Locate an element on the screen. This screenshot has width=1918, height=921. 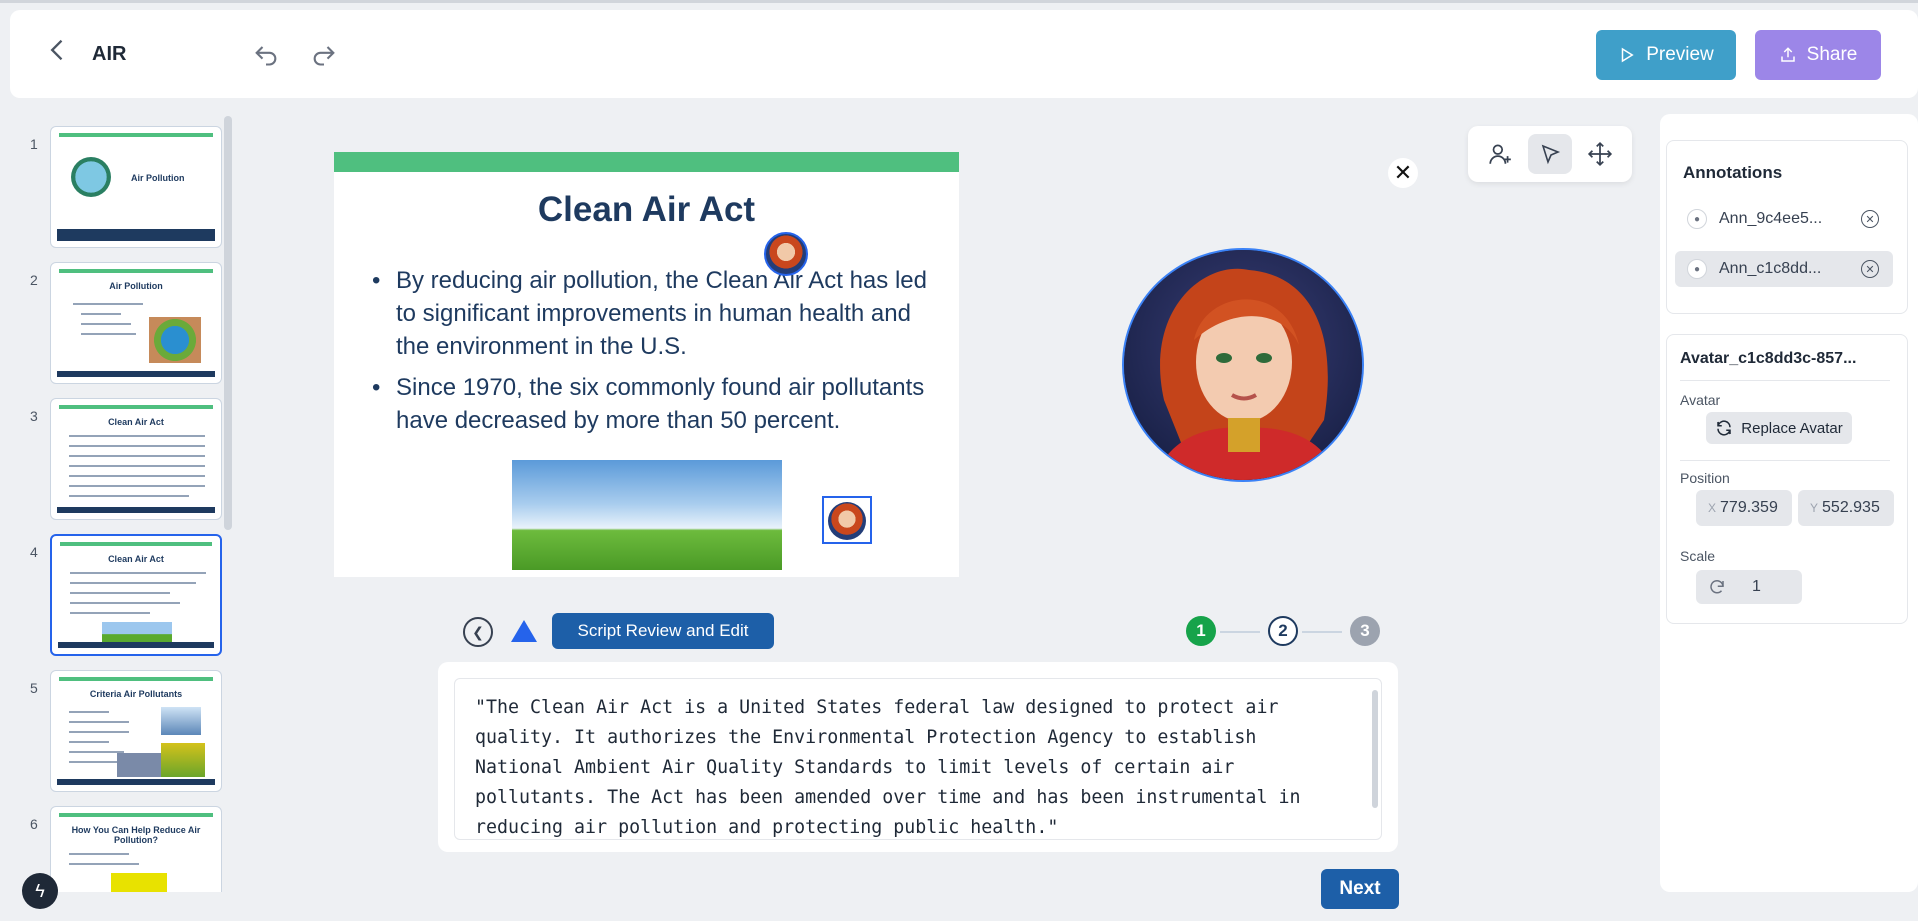
move-icon is located at coordinates (1600, 154).